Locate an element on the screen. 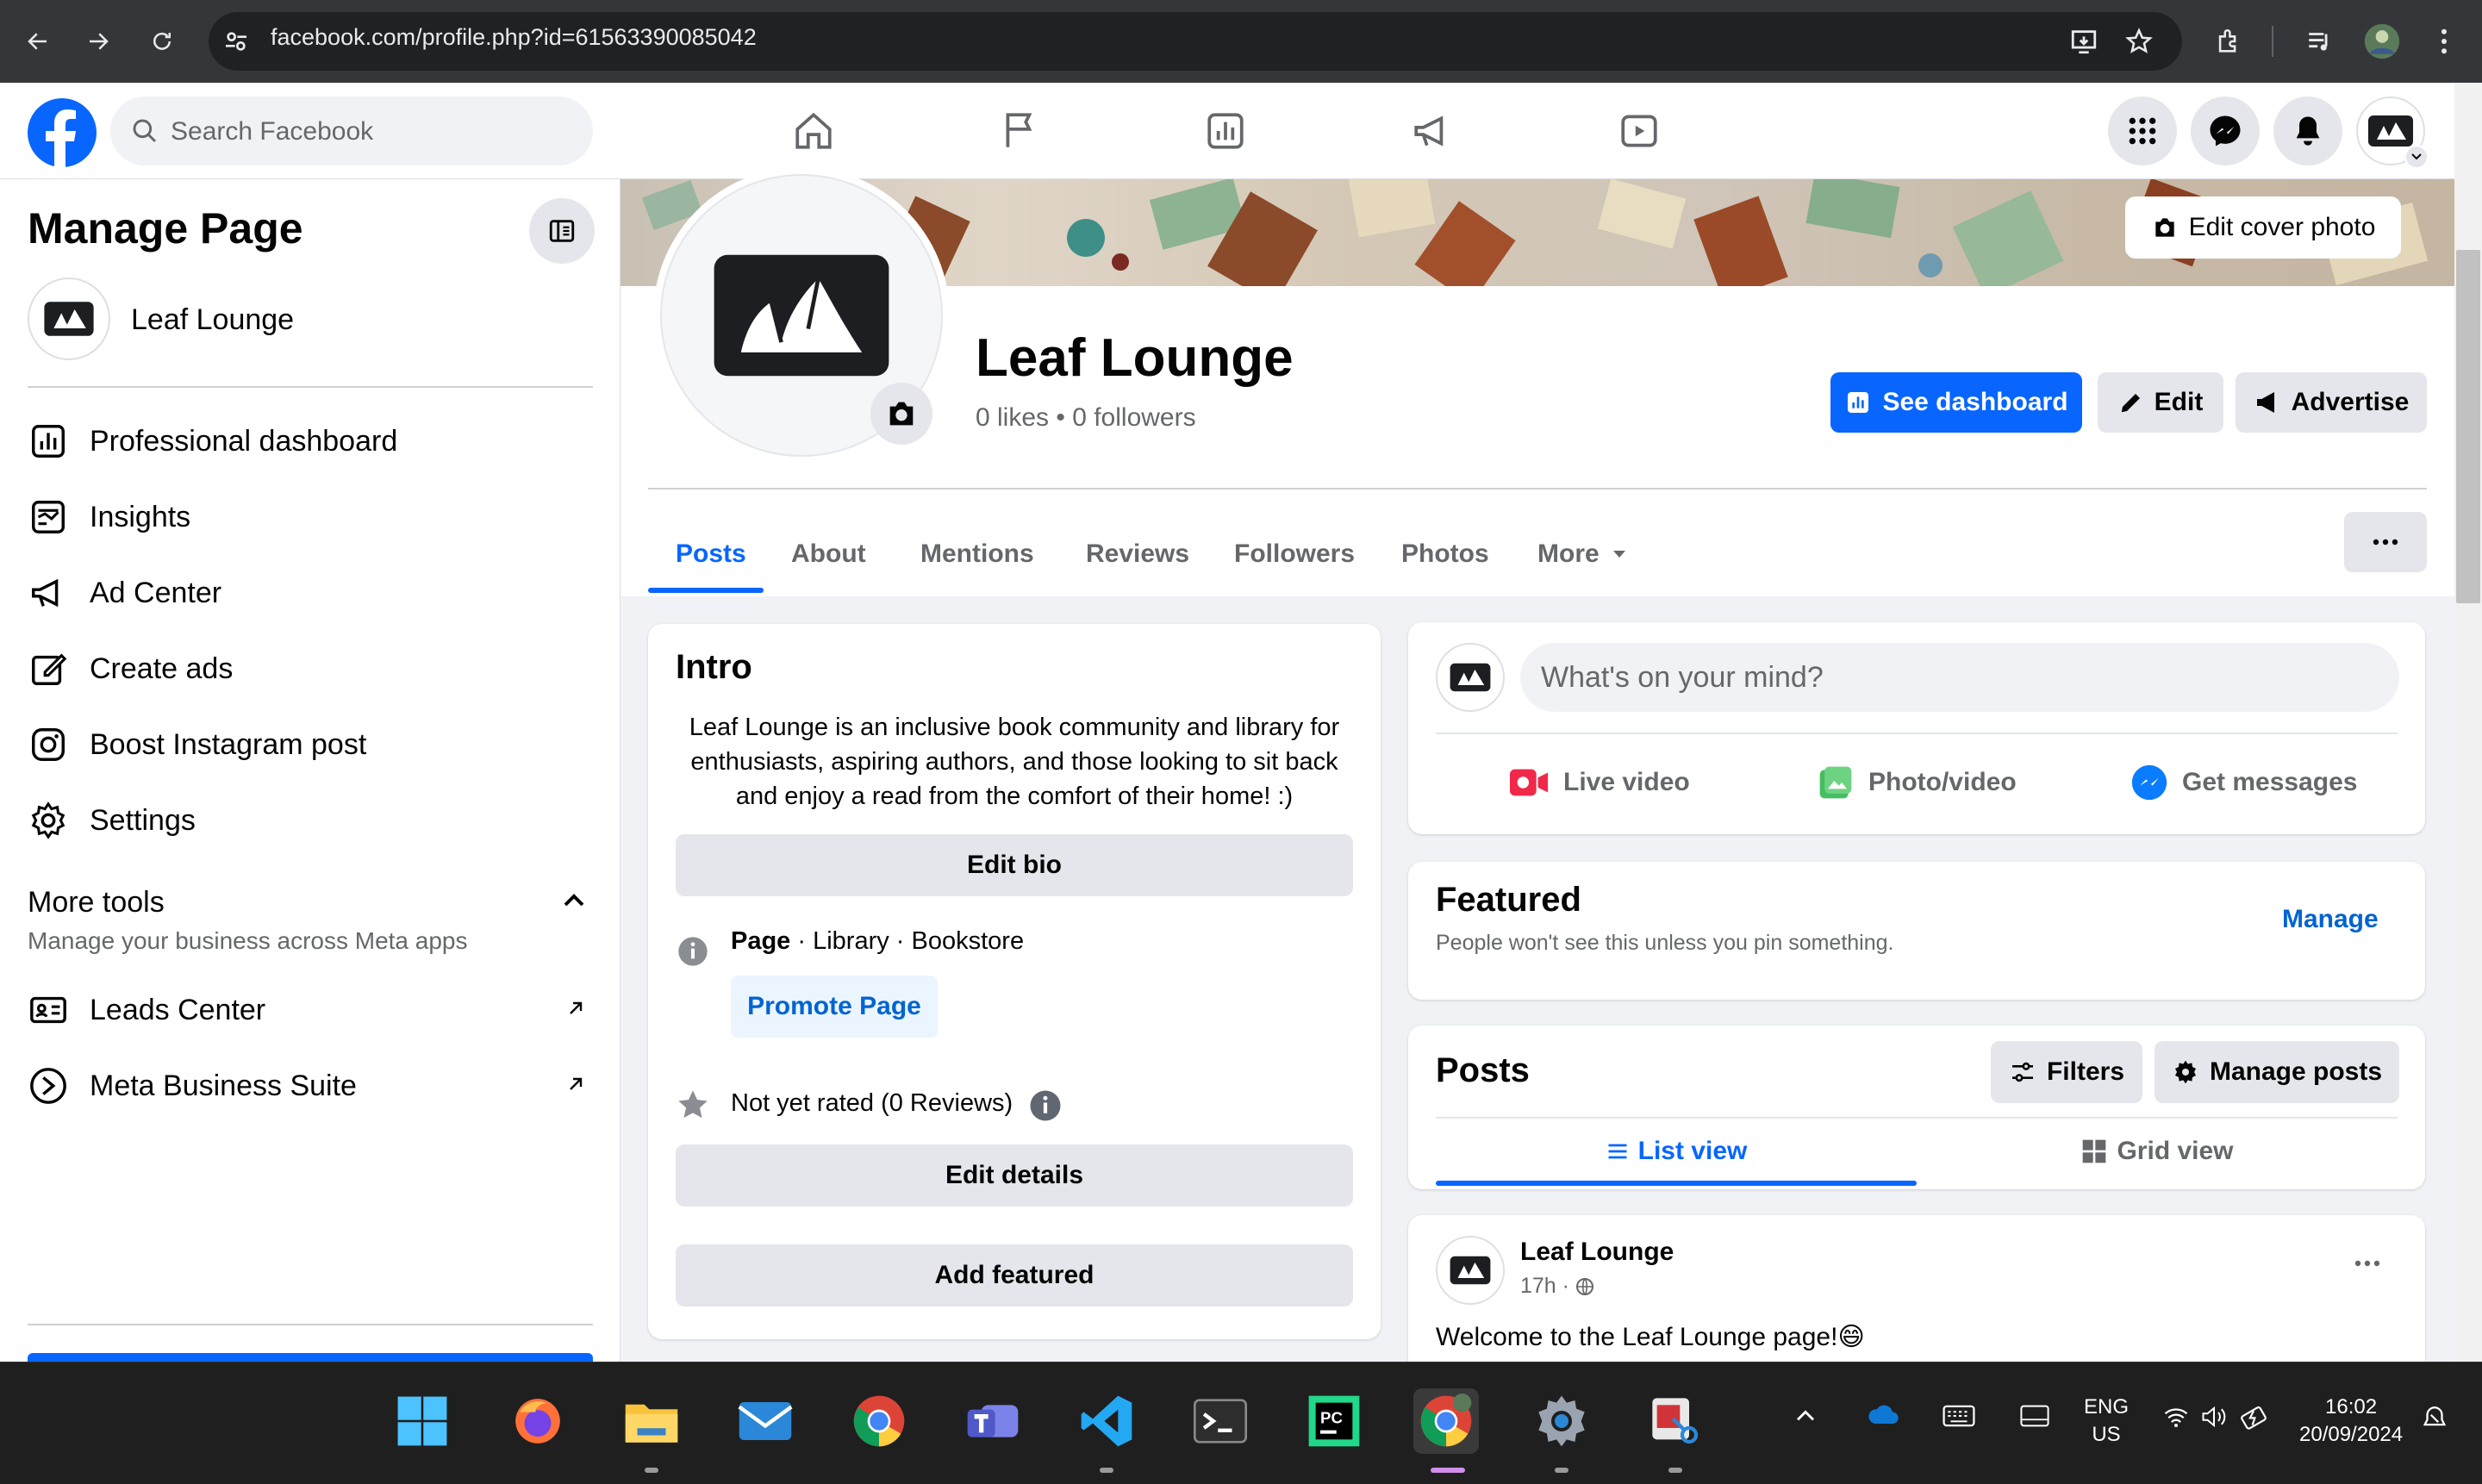  volume-icon is located at coordinates (2214, 1417).